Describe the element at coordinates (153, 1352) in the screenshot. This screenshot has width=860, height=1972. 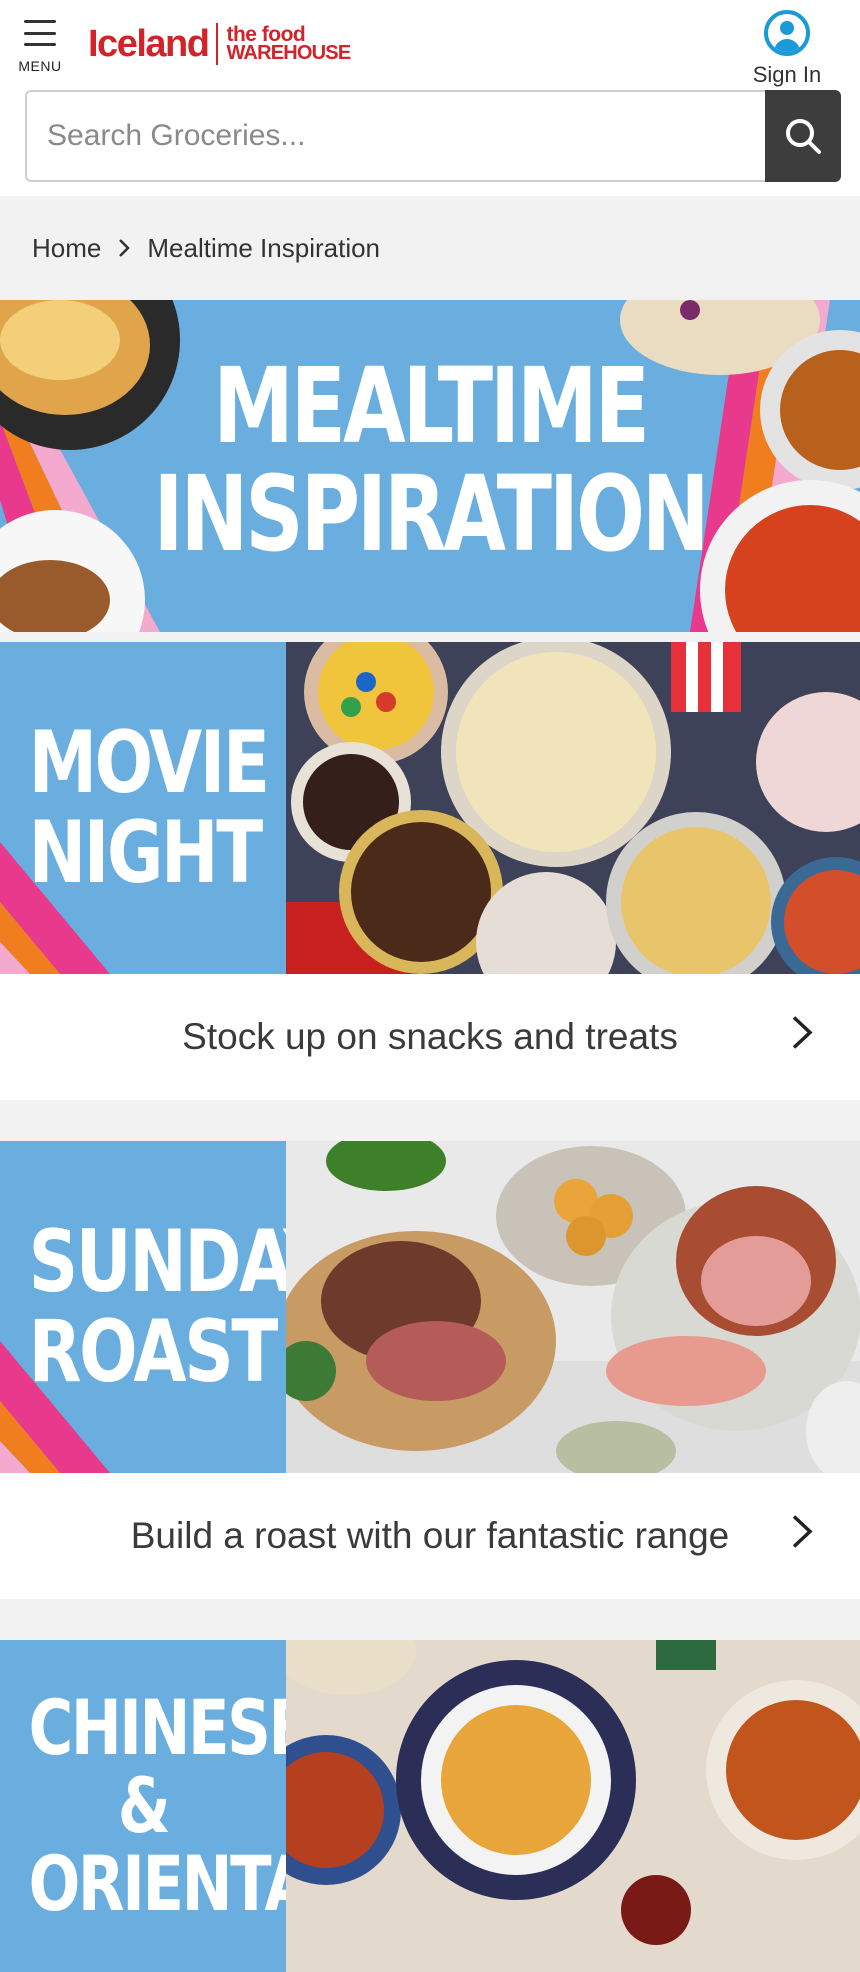
I see `banner-title-line2: ROAST` at that location.